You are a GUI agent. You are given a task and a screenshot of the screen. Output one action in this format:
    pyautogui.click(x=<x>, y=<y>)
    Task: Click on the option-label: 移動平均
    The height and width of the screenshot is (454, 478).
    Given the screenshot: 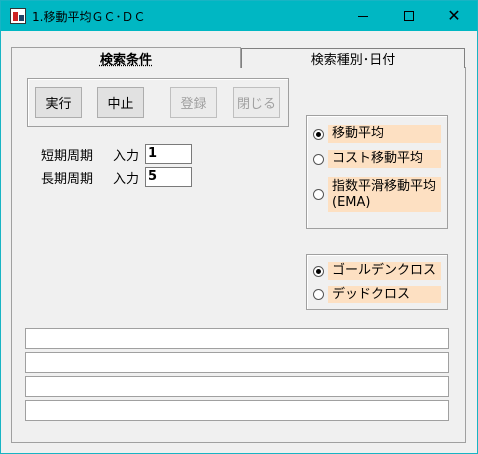 What is the action you would take?
    pyautogui.click(x=358, y=133)
    